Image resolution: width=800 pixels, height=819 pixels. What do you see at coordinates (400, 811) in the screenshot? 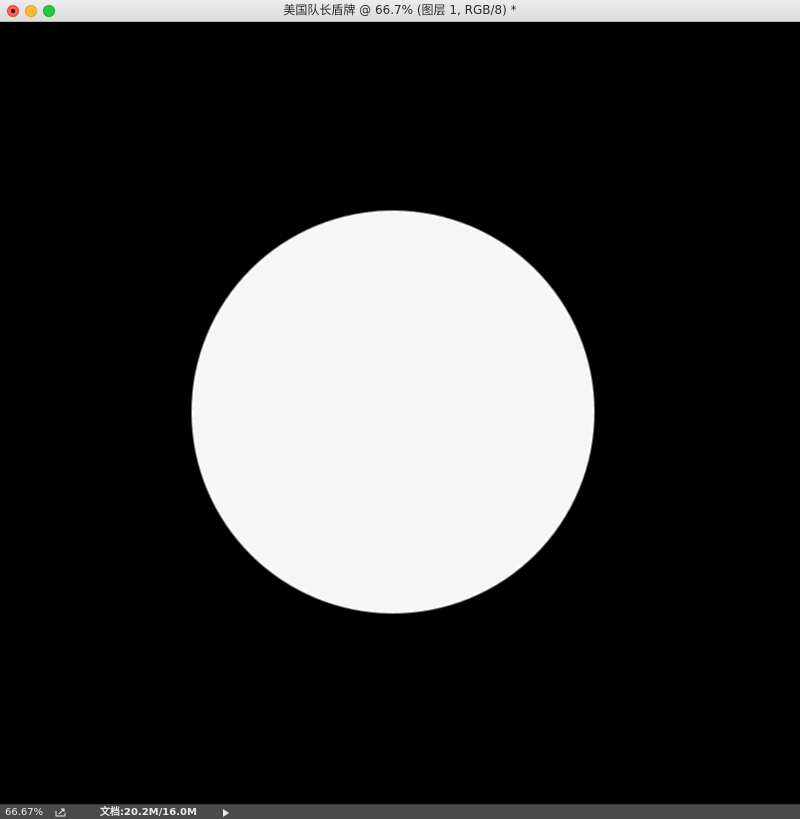
I see `status-bar: 66.67% 文档:20.2M/16.0M` at bounding box center [400, 811].